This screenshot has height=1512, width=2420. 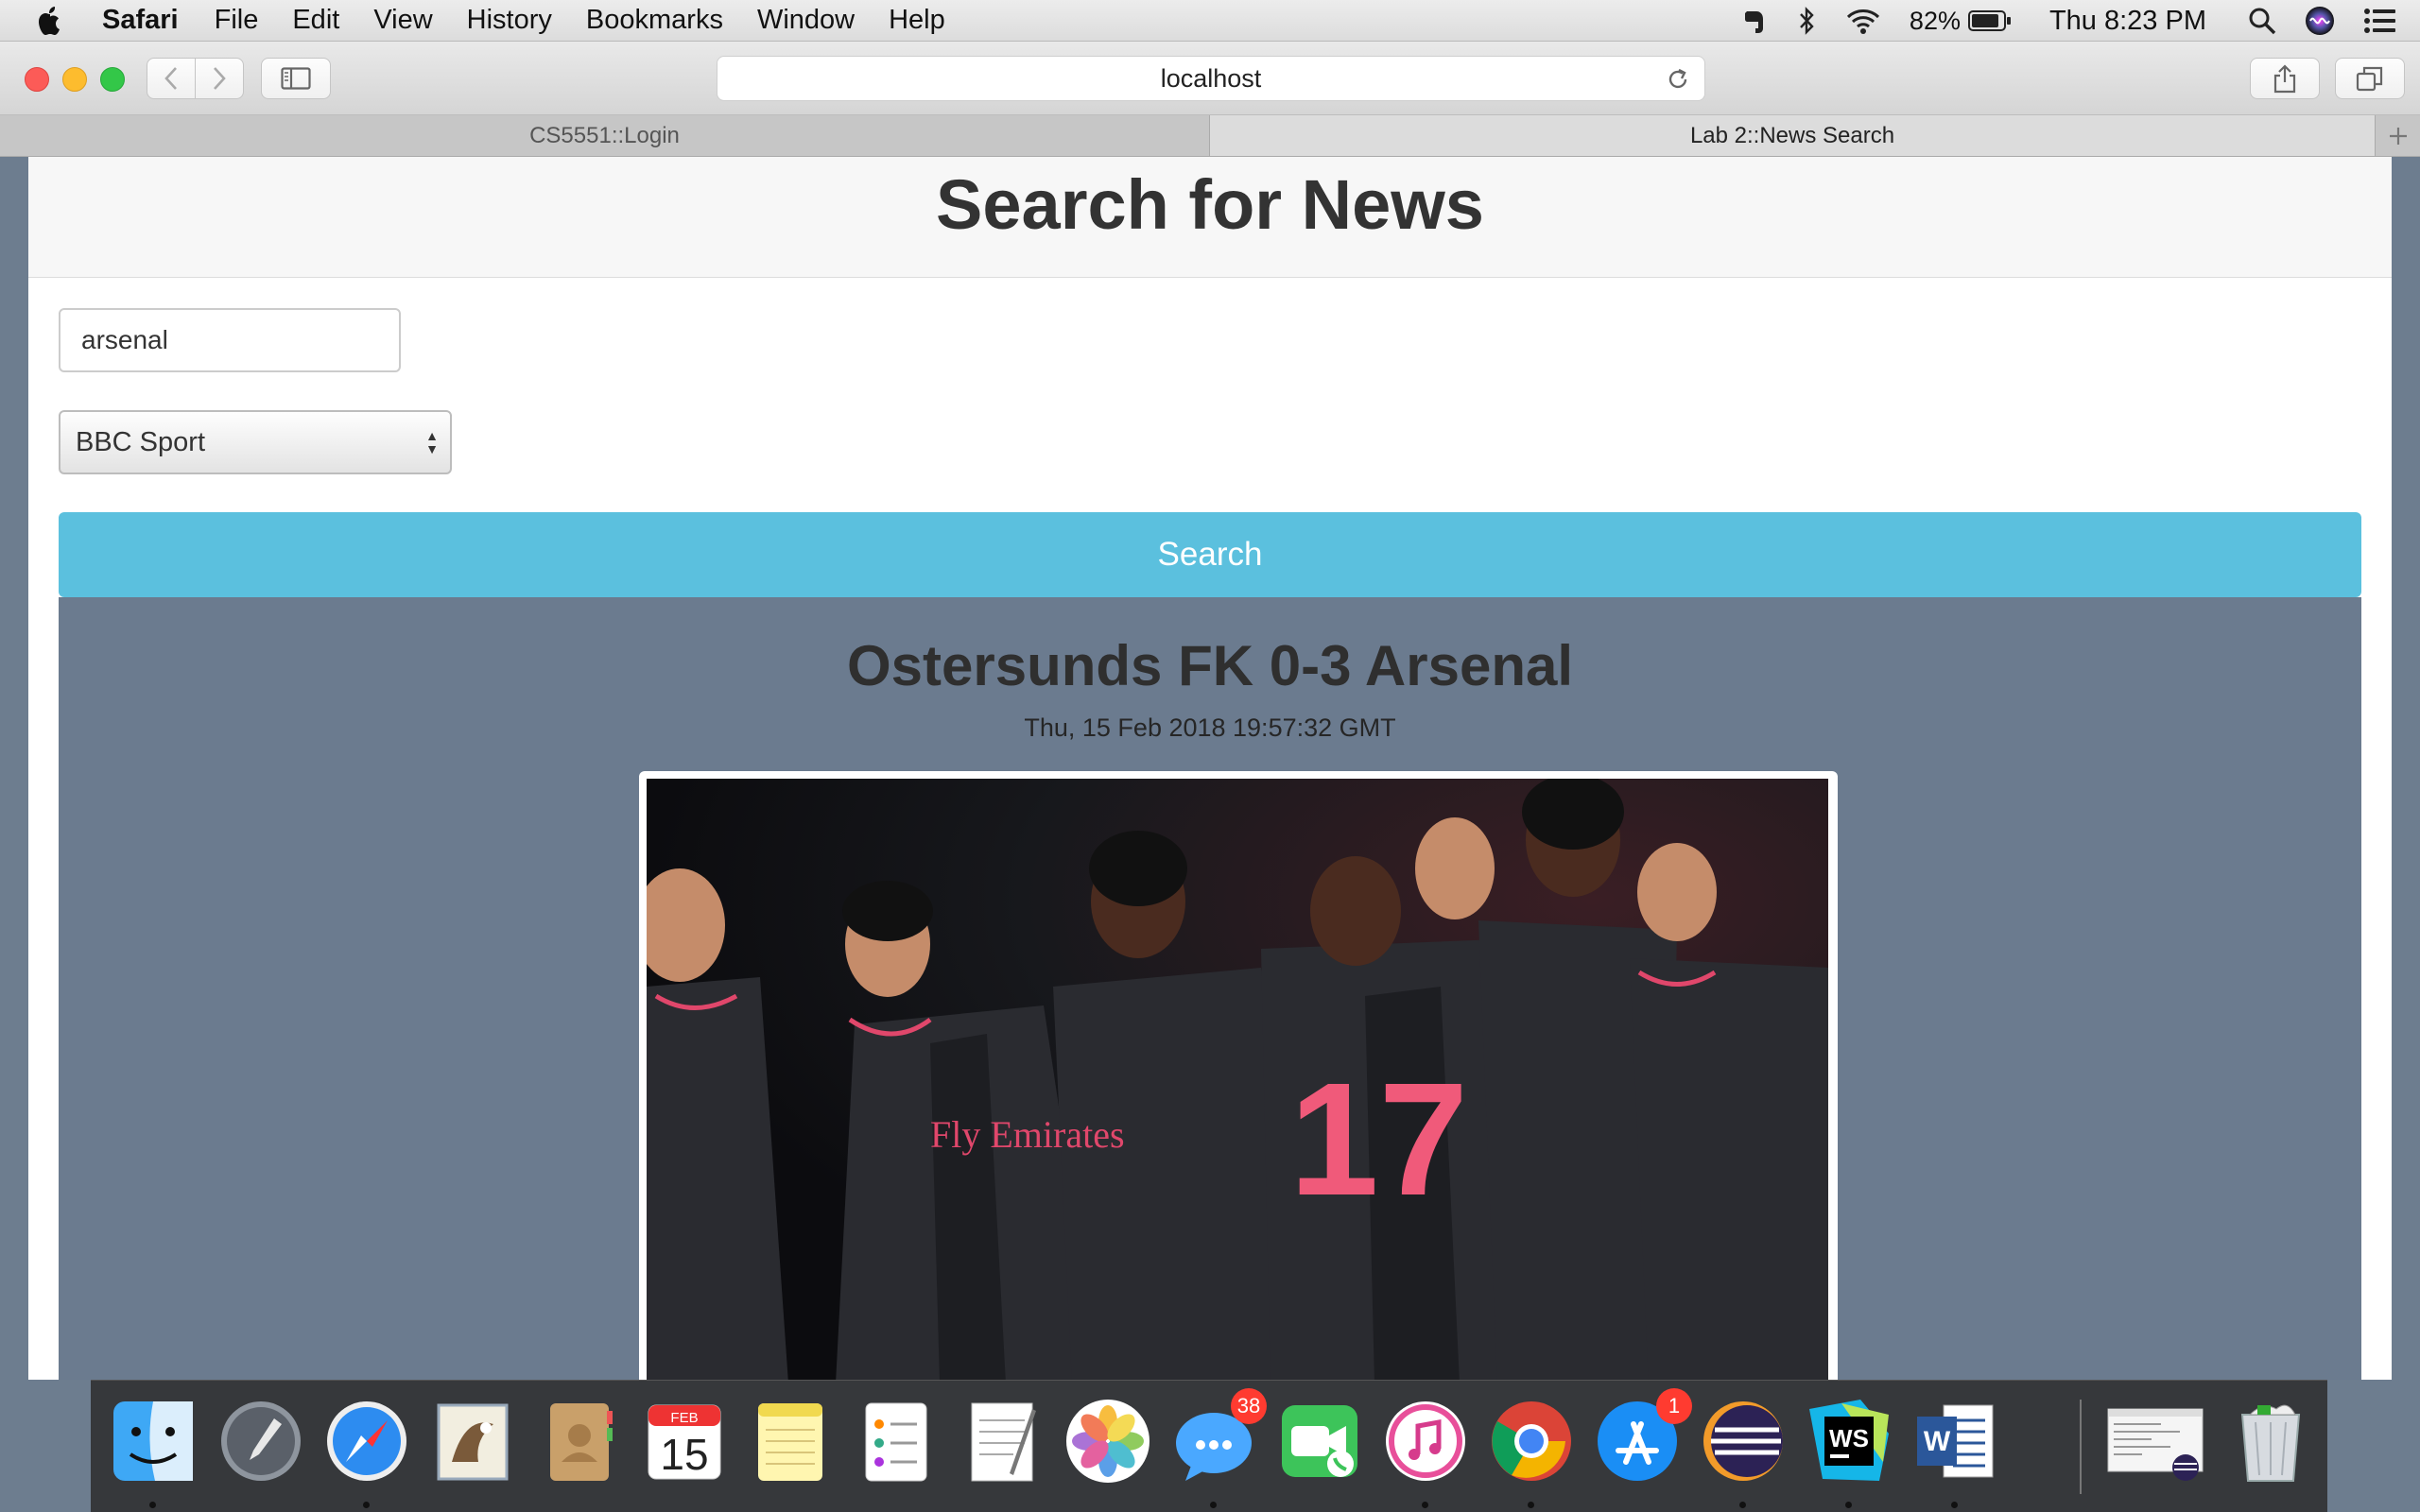 What do you see at coordinates (1249, 1406) in the screenshot?
I see `messages-badge: 38` at bounding box center [1249, 1406].